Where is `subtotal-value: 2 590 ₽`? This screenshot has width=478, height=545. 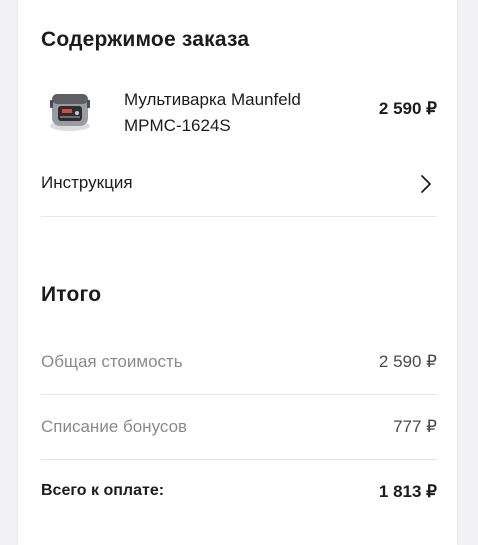
subtotal-value: 2 590 ₽ is located at coordinates (407, 361).